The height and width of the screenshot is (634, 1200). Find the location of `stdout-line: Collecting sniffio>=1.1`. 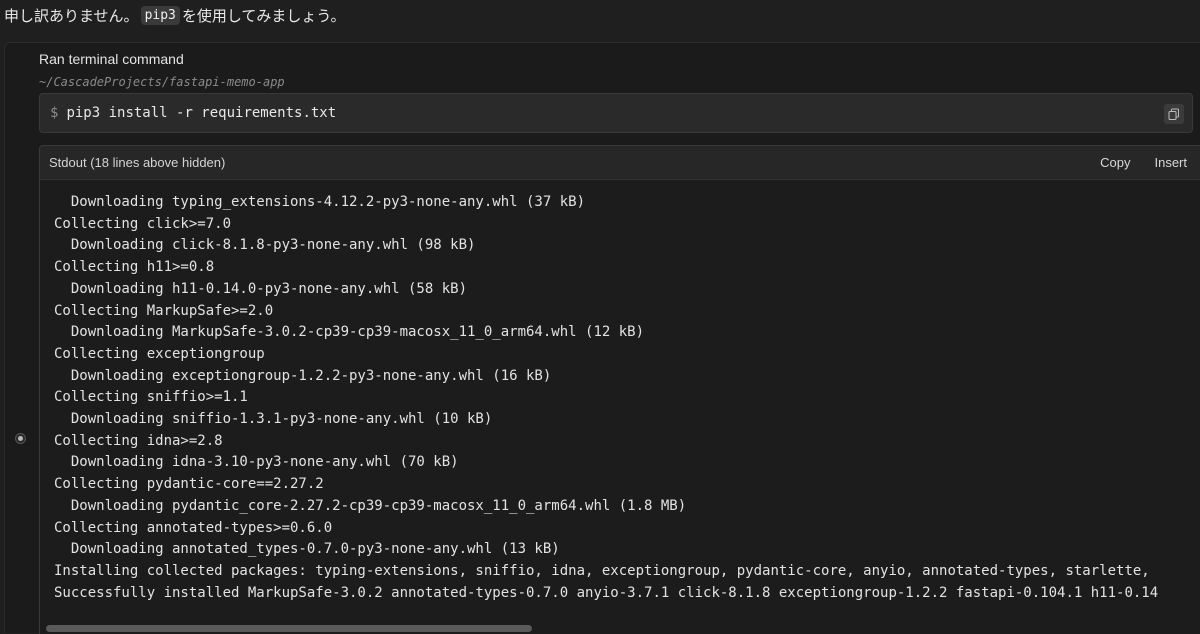

stdout-line: Collecting sniffio>=1.1 is located at coordinates (151, 397).